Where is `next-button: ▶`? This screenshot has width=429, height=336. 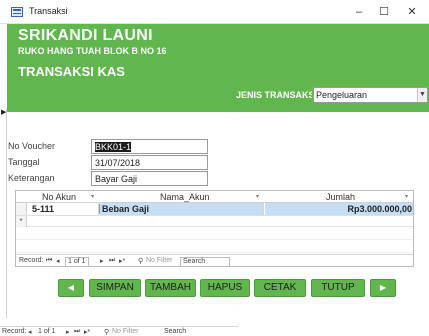 next-button: ▶ is located at coordinates (383, 288).